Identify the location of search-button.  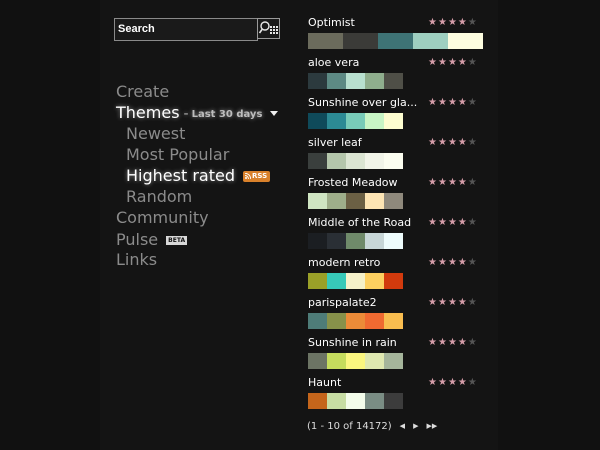
(268, 28).